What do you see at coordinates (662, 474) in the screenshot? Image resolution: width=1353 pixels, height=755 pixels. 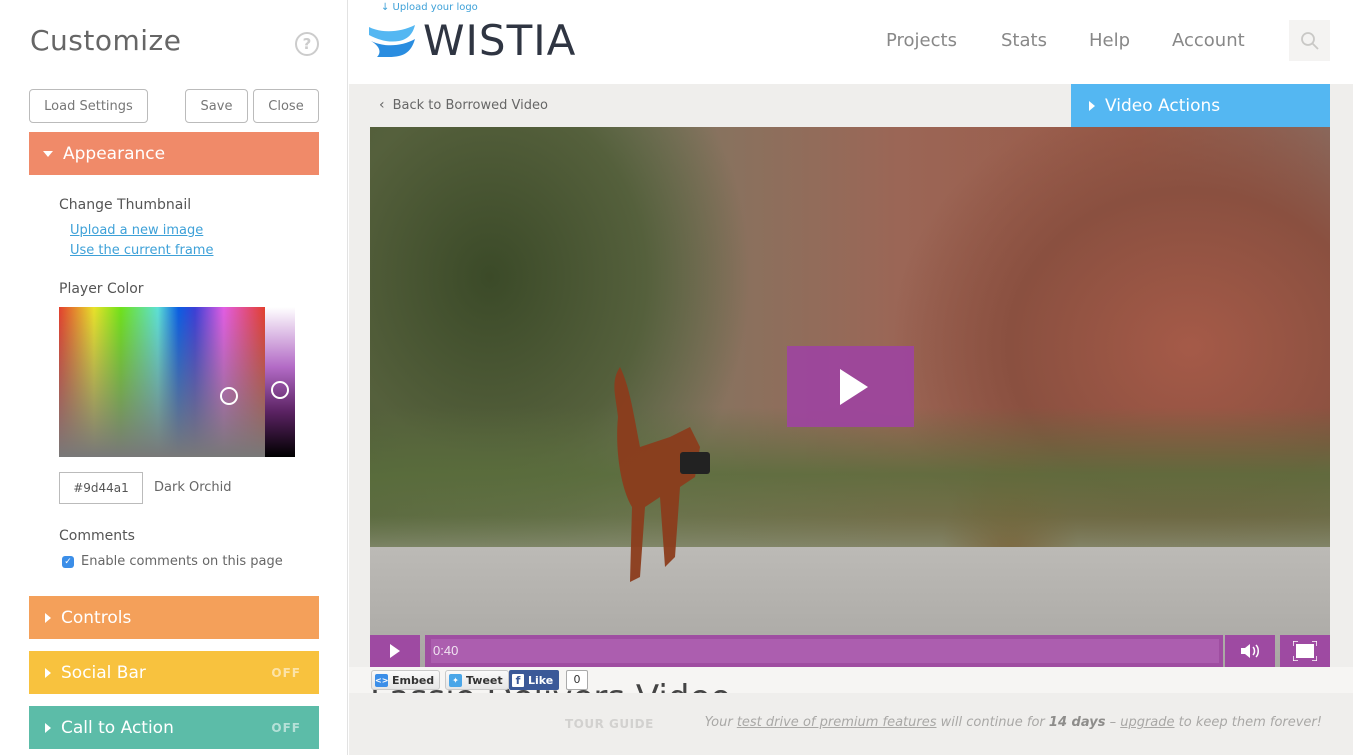 I see `video-frame-dog` at bounding box center [662, 474].